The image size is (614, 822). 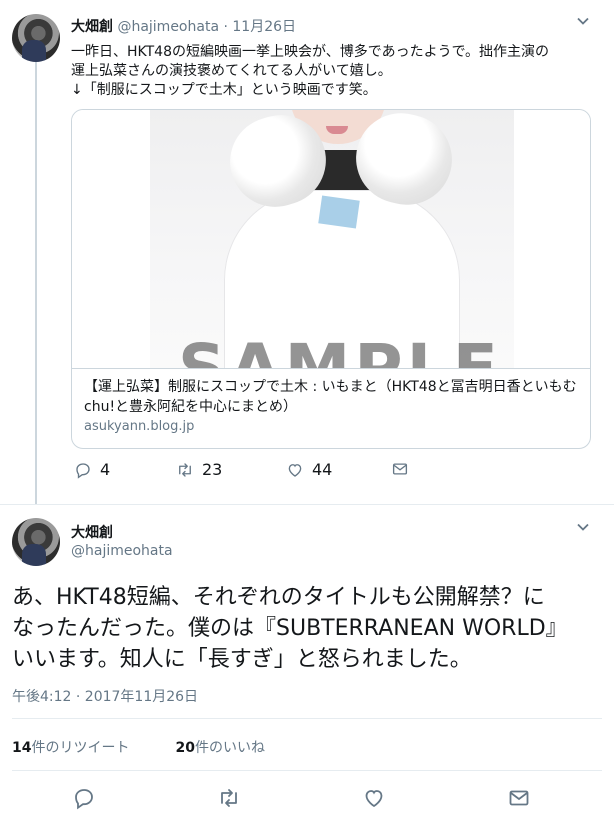 What do you see at coordinates (212, 469) in the screenshot?
I see `retweet-count: 23` at bounding box center [212, 469].